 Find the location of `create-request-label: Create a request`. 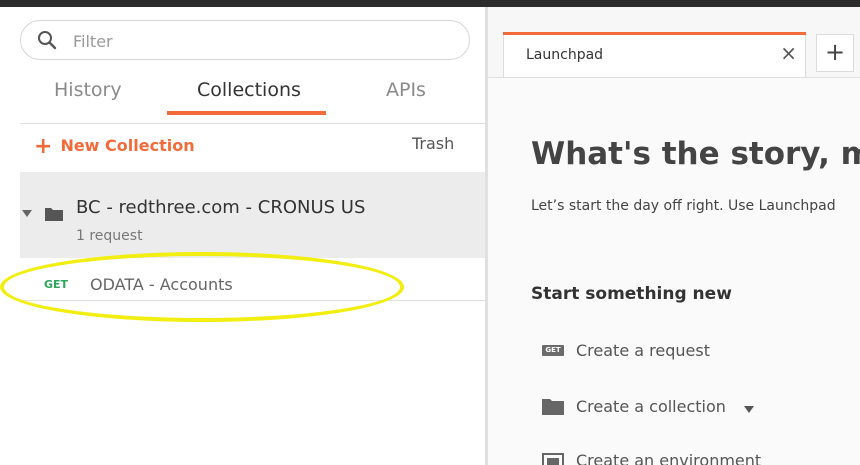

create-request-label: Create a request is located at coordinates (643, 350).